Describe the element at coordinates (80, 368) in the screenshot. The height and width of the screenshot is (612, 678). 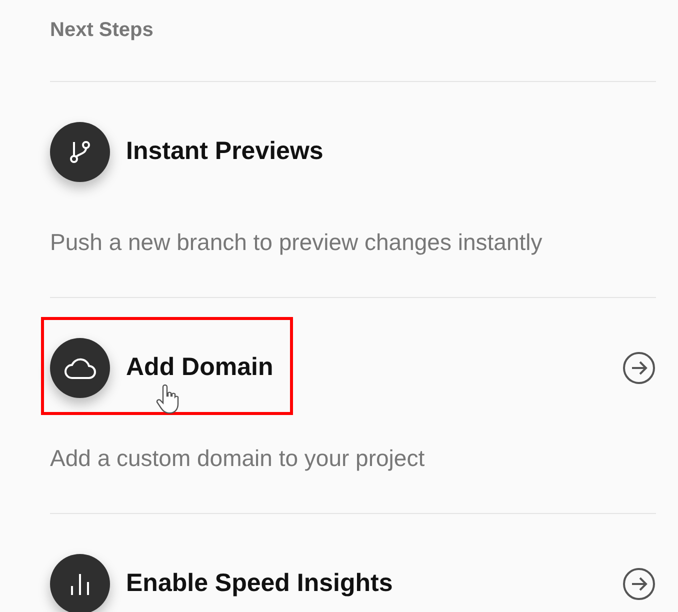
I see `cloud-icon` at that location.